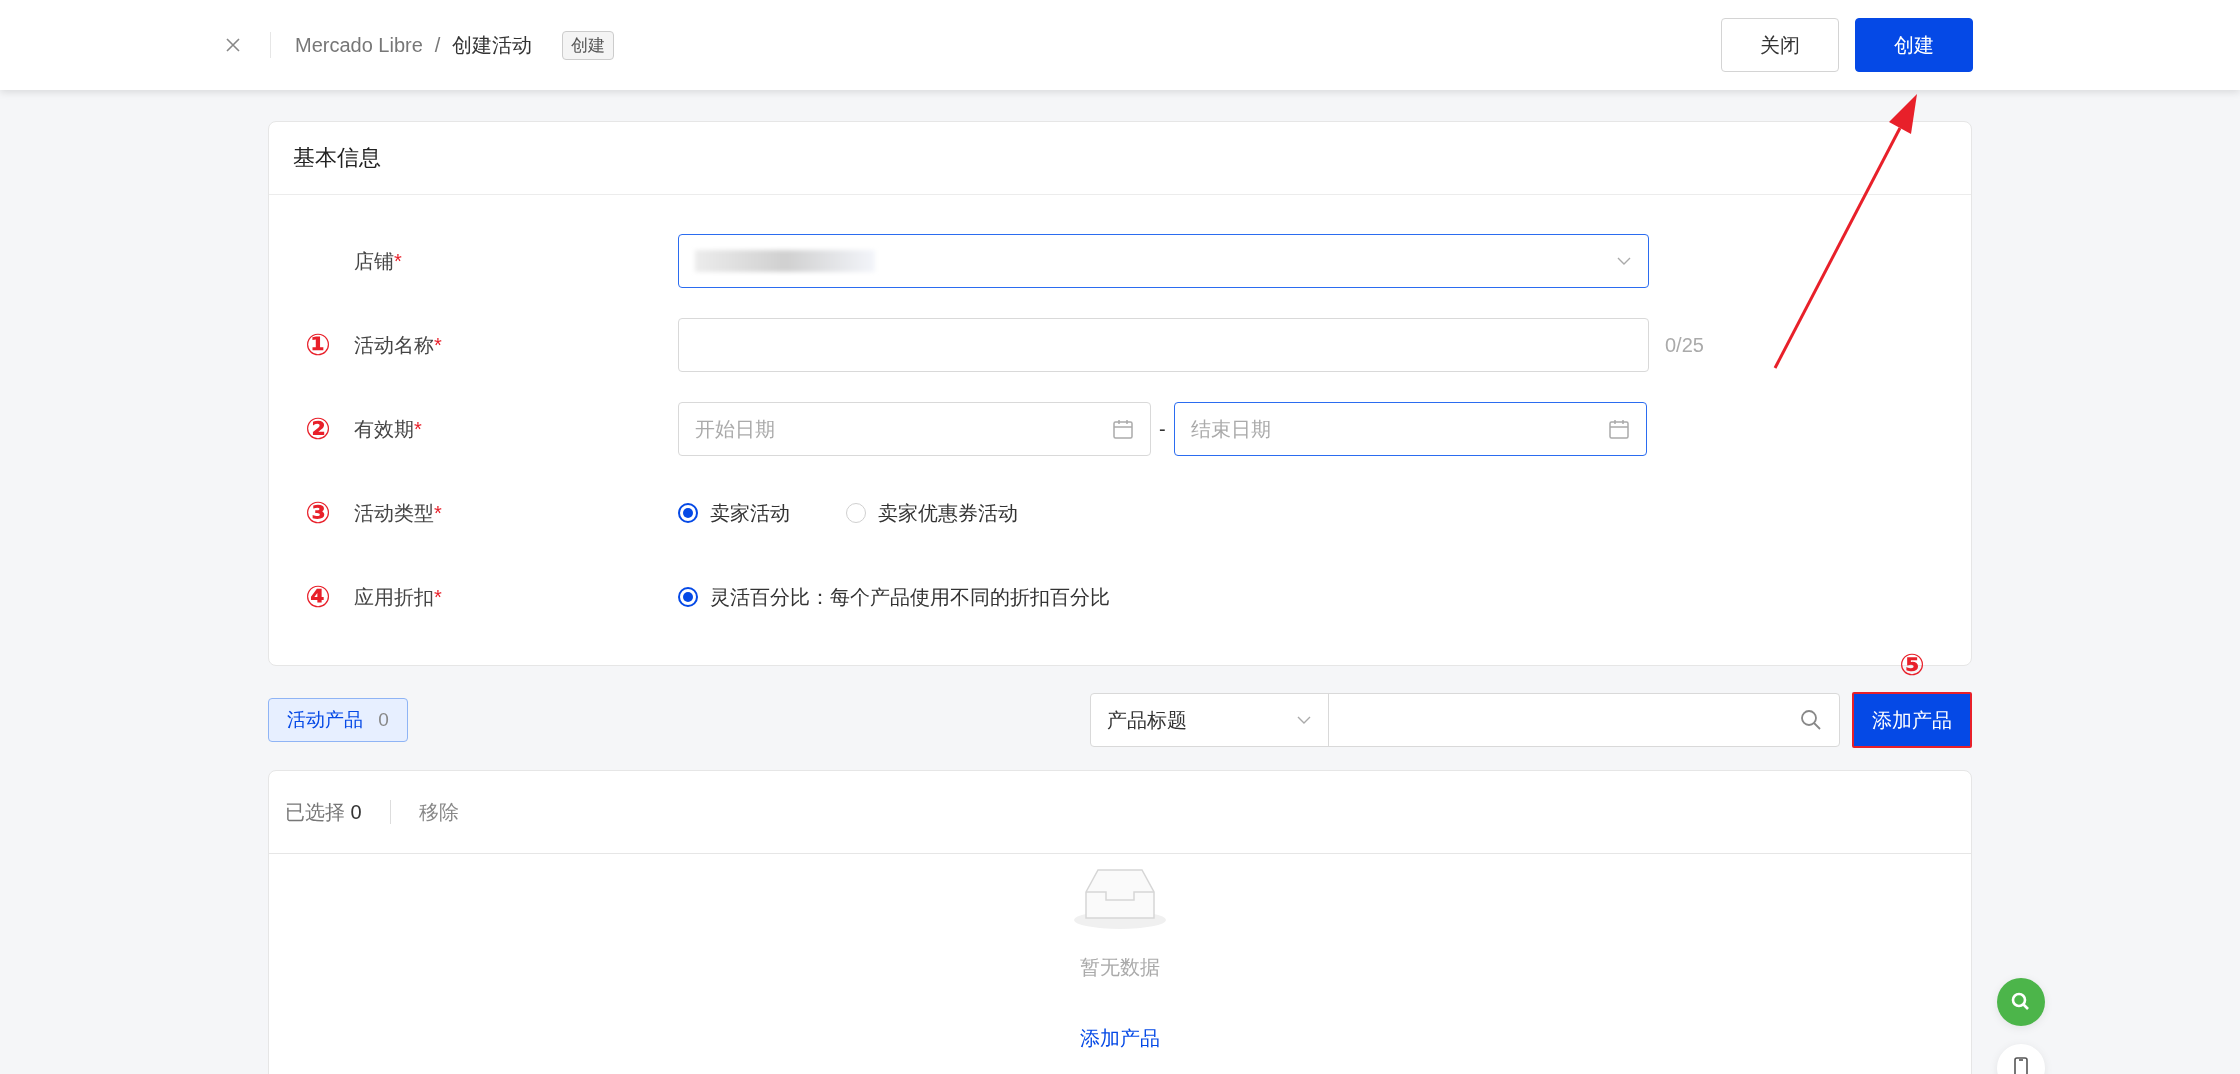  Describe the element at coordinates (1912, 720) in the screenshot. I see `add-product-button: 添加产品` at that location.